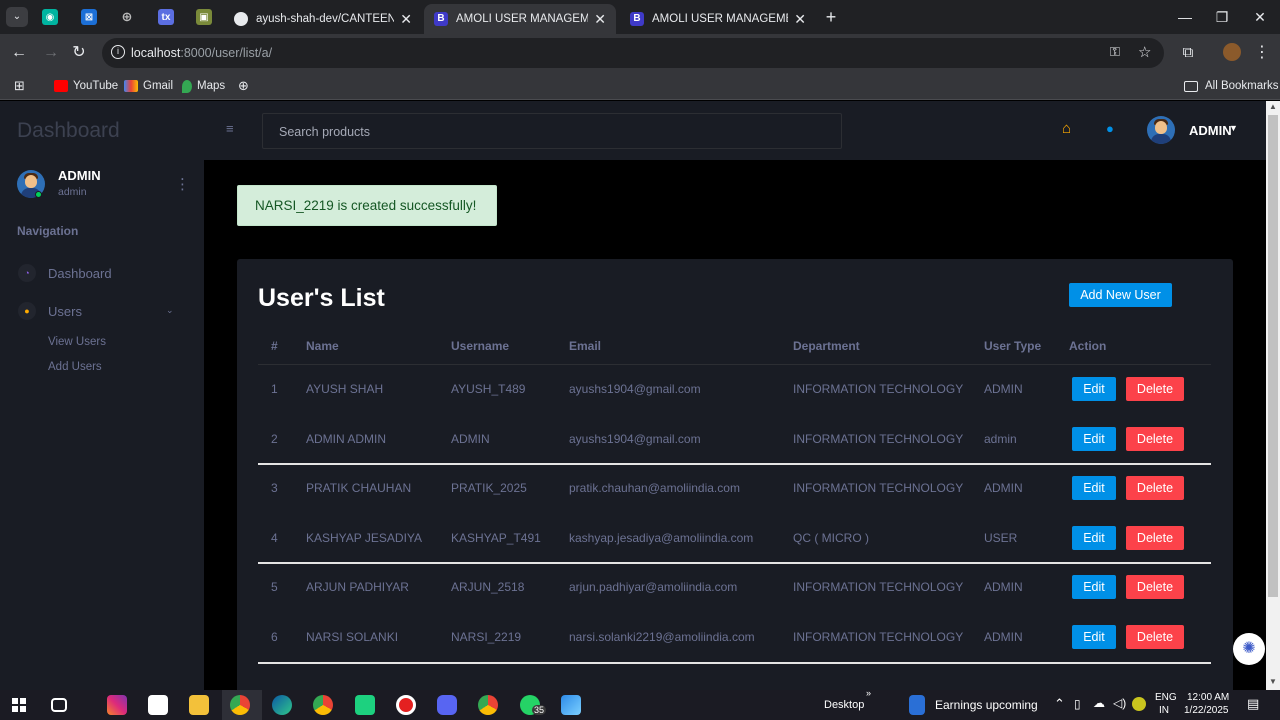 The height and width of the screenshot is (720, 1280). Describe the element at coordinates (1262, 53) in the screenshot. I see `browser-menu-icon: ⋮` at that location.